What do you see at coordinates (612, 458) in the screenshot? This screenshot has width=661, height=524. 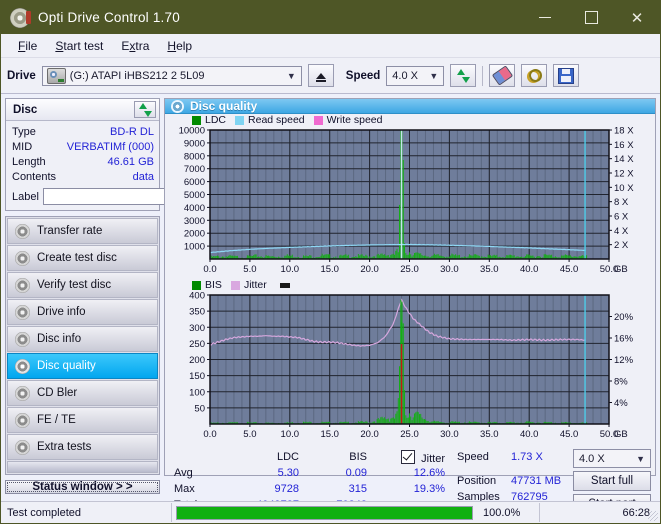 I see `test-speed-select: 4.0 X ▼` at bounding box center [612, 458].